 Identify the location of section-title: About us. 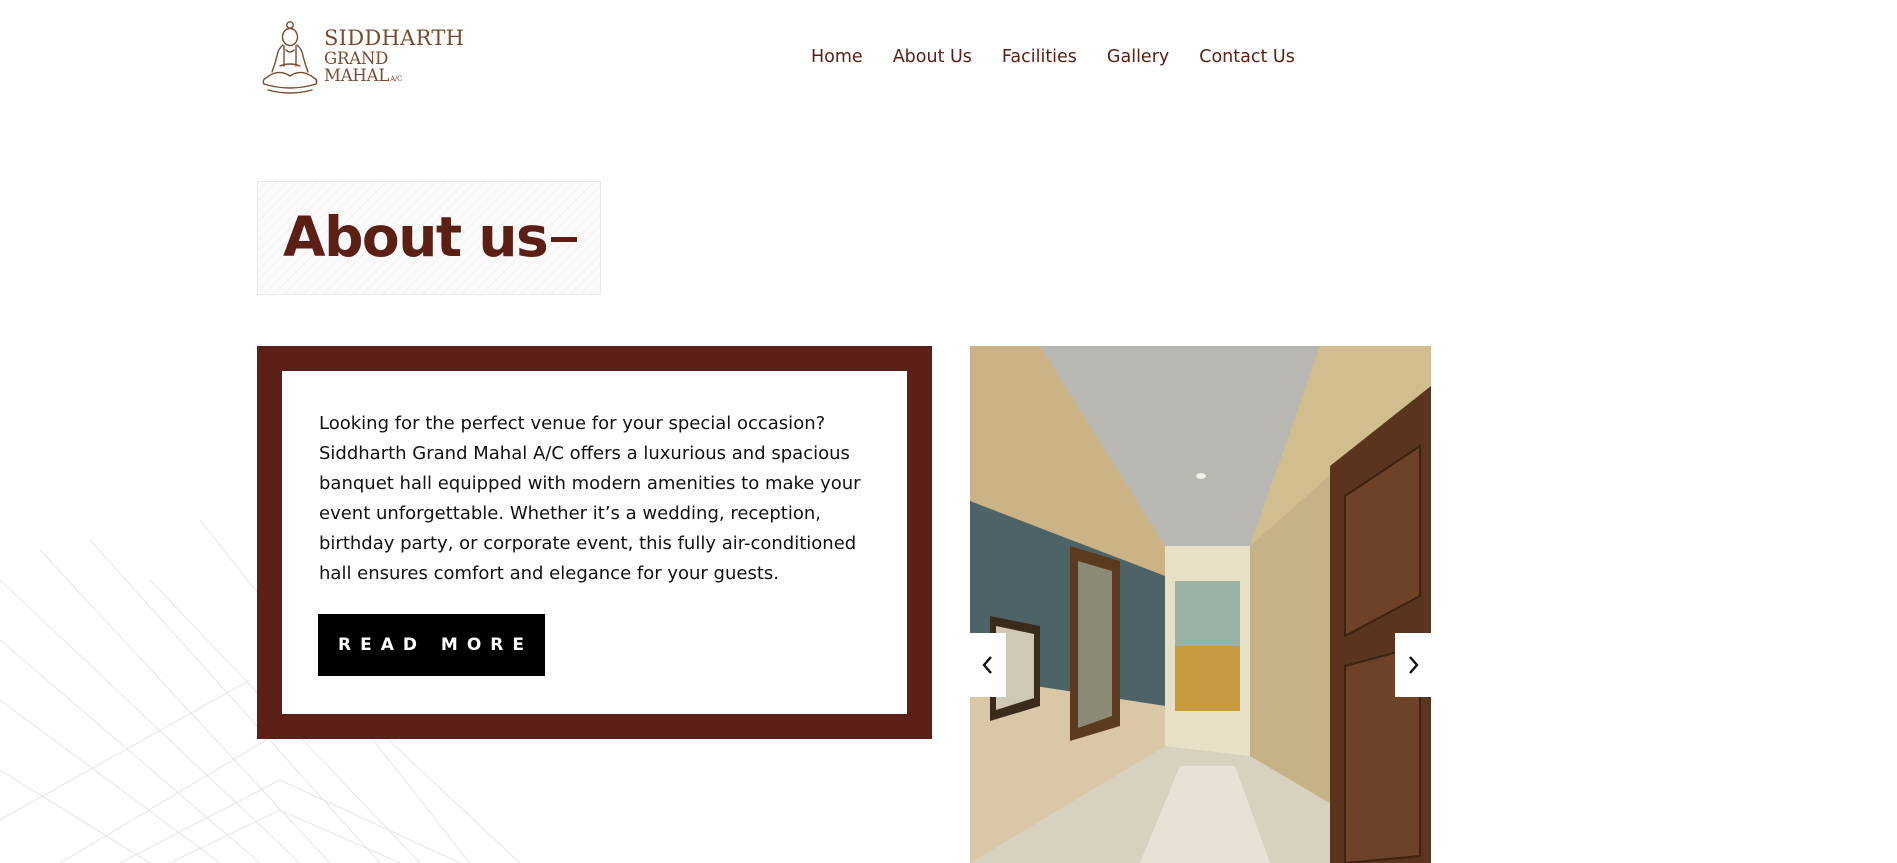
(416, 237).